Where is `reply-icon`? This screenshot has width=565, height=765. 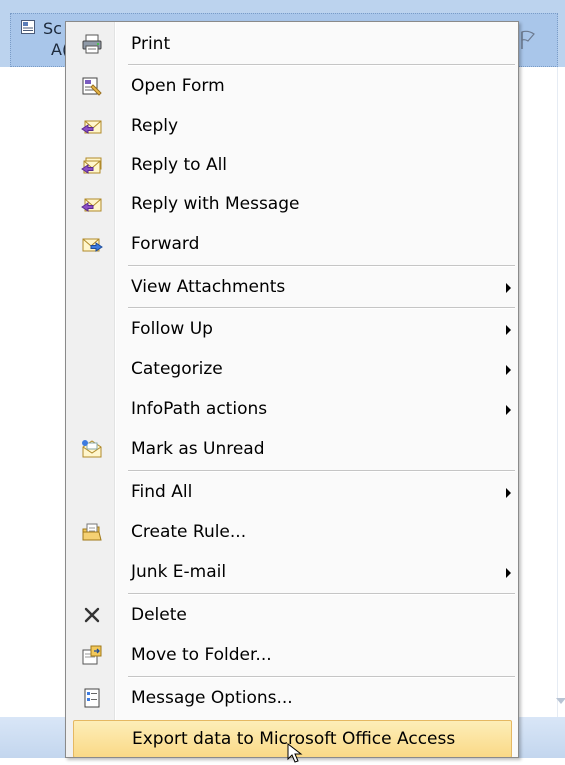
reply-icon is located at coordinates (91, 127).